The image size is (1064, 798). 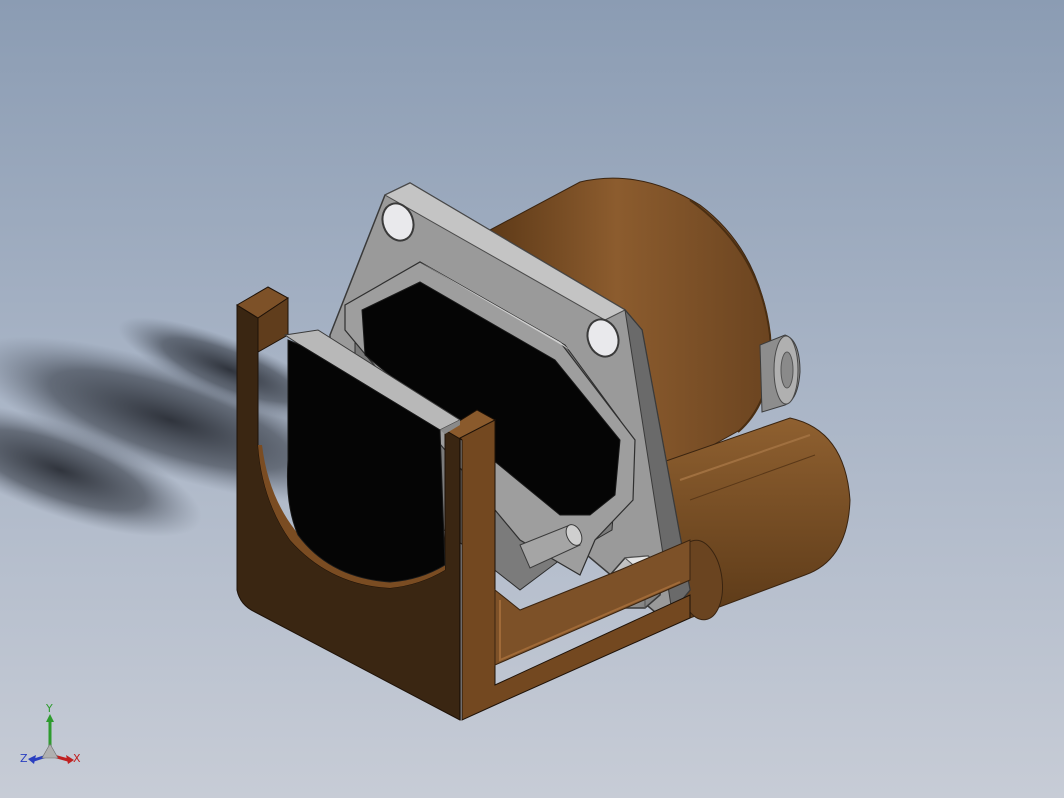 I want to click on y-axis-arrow, so click(x=50, y=718).